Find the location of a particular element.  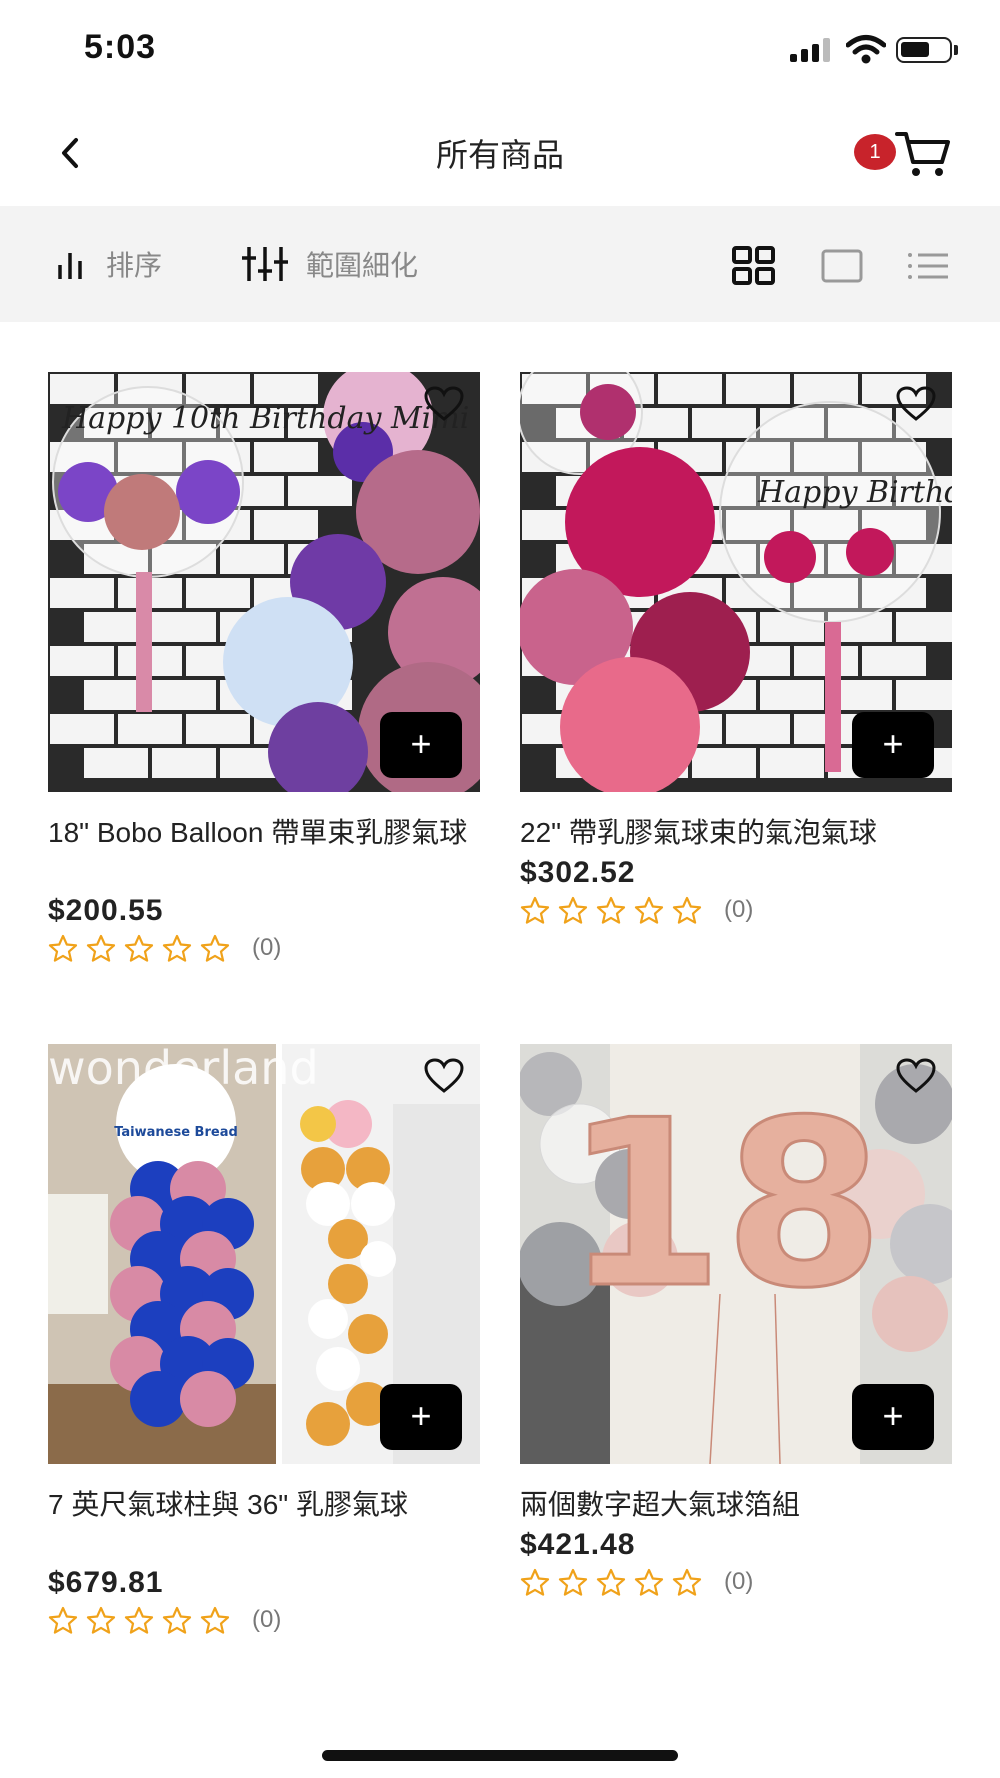

product-price: $200.55 is located at coordinates (106, 910).